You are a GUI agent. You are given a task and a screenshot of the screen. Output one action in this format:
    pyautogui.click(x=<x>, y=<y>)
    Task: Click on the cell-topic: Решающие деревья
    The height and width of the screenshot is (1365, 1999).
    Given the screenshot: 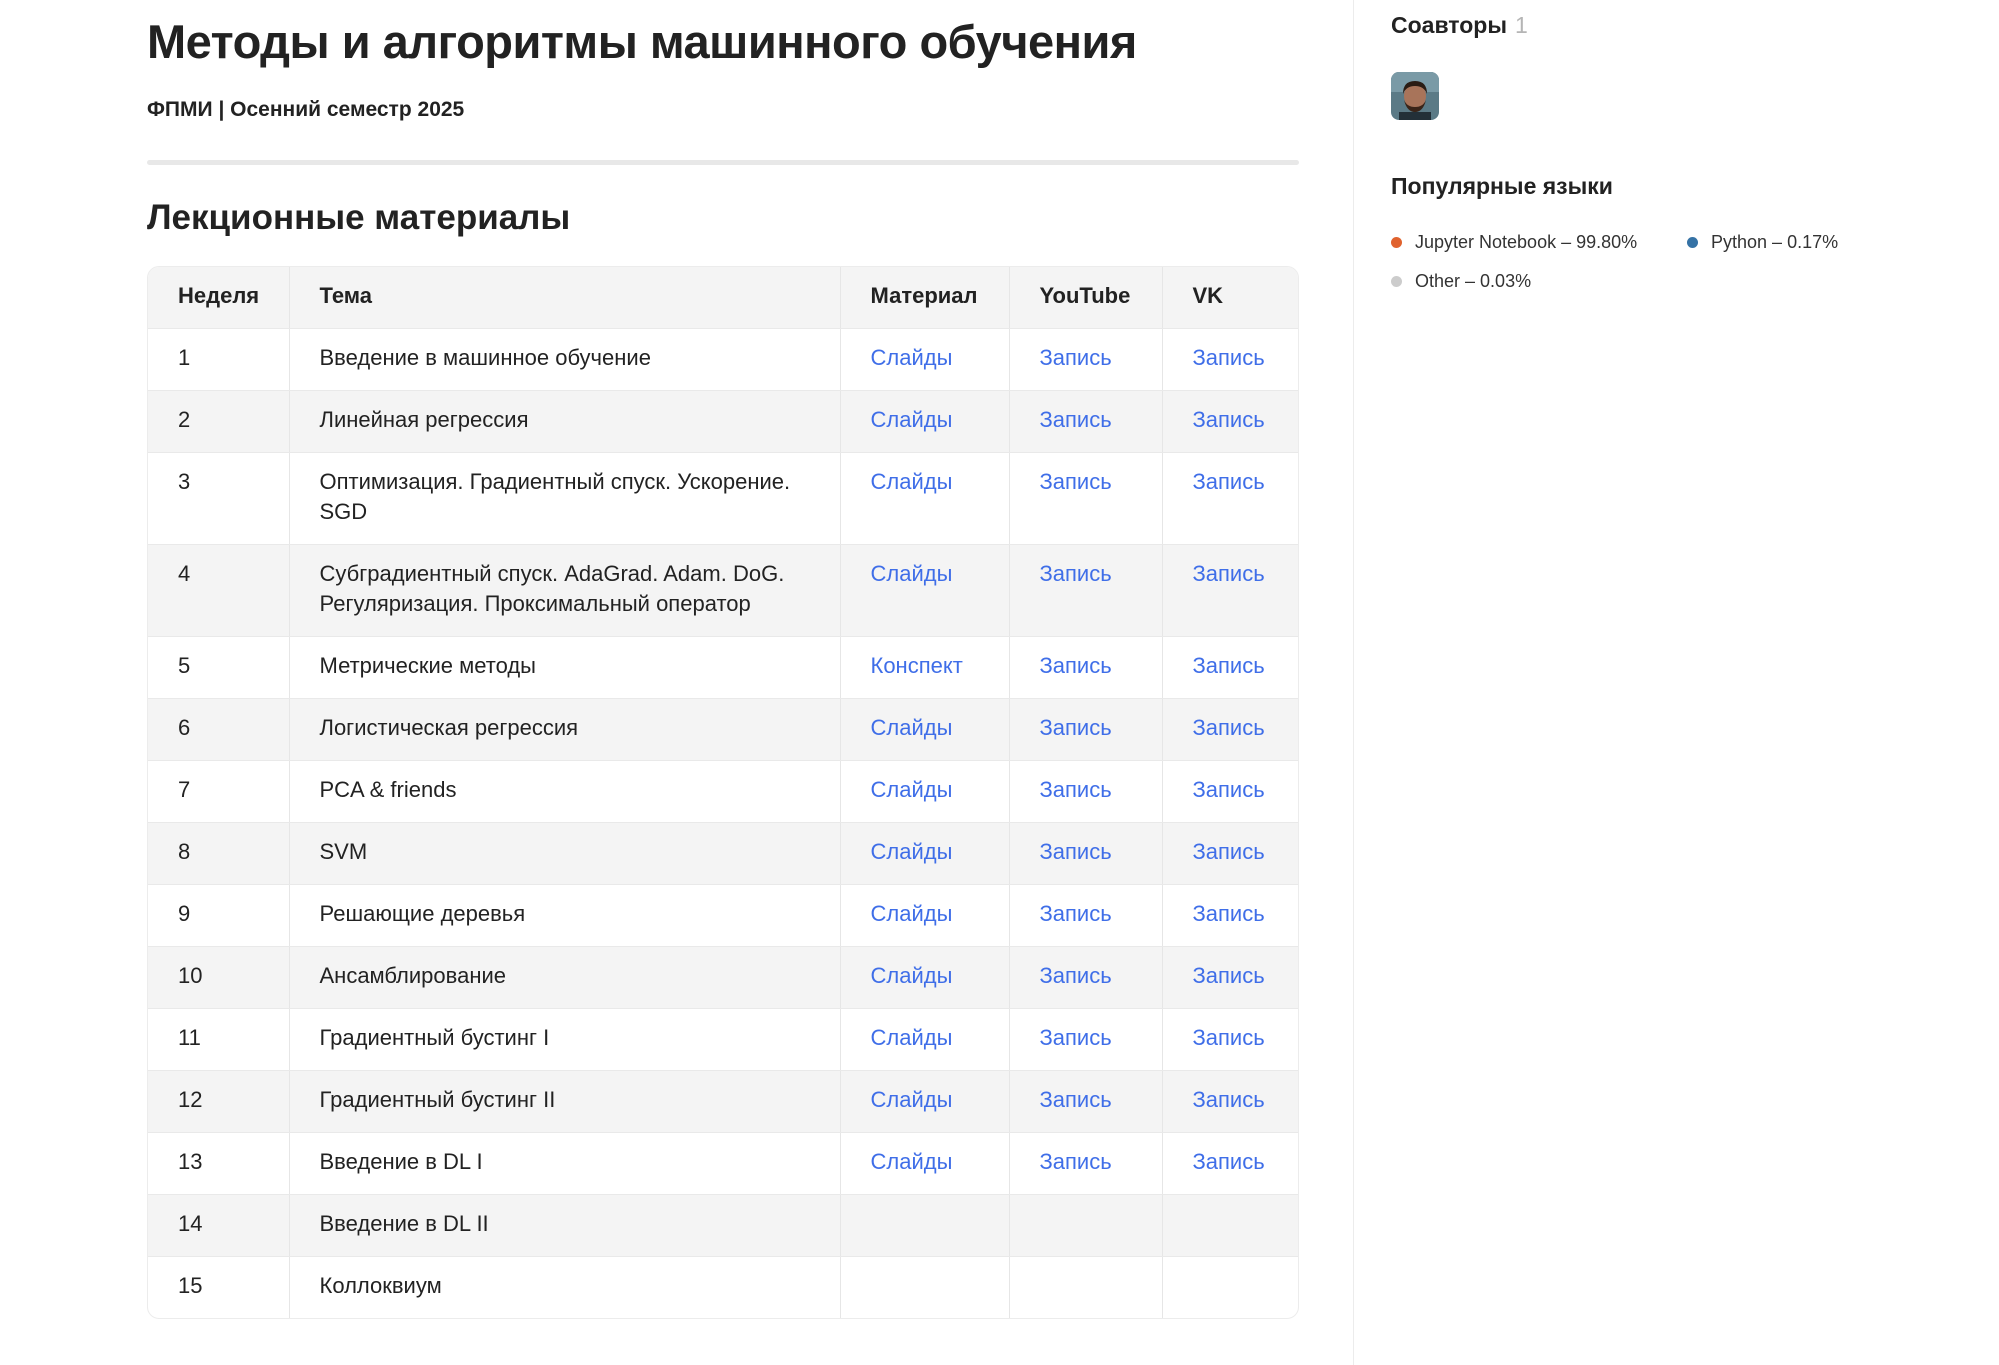 What is the action you would take?
    pyautogui.click(x=565, y=915)
    